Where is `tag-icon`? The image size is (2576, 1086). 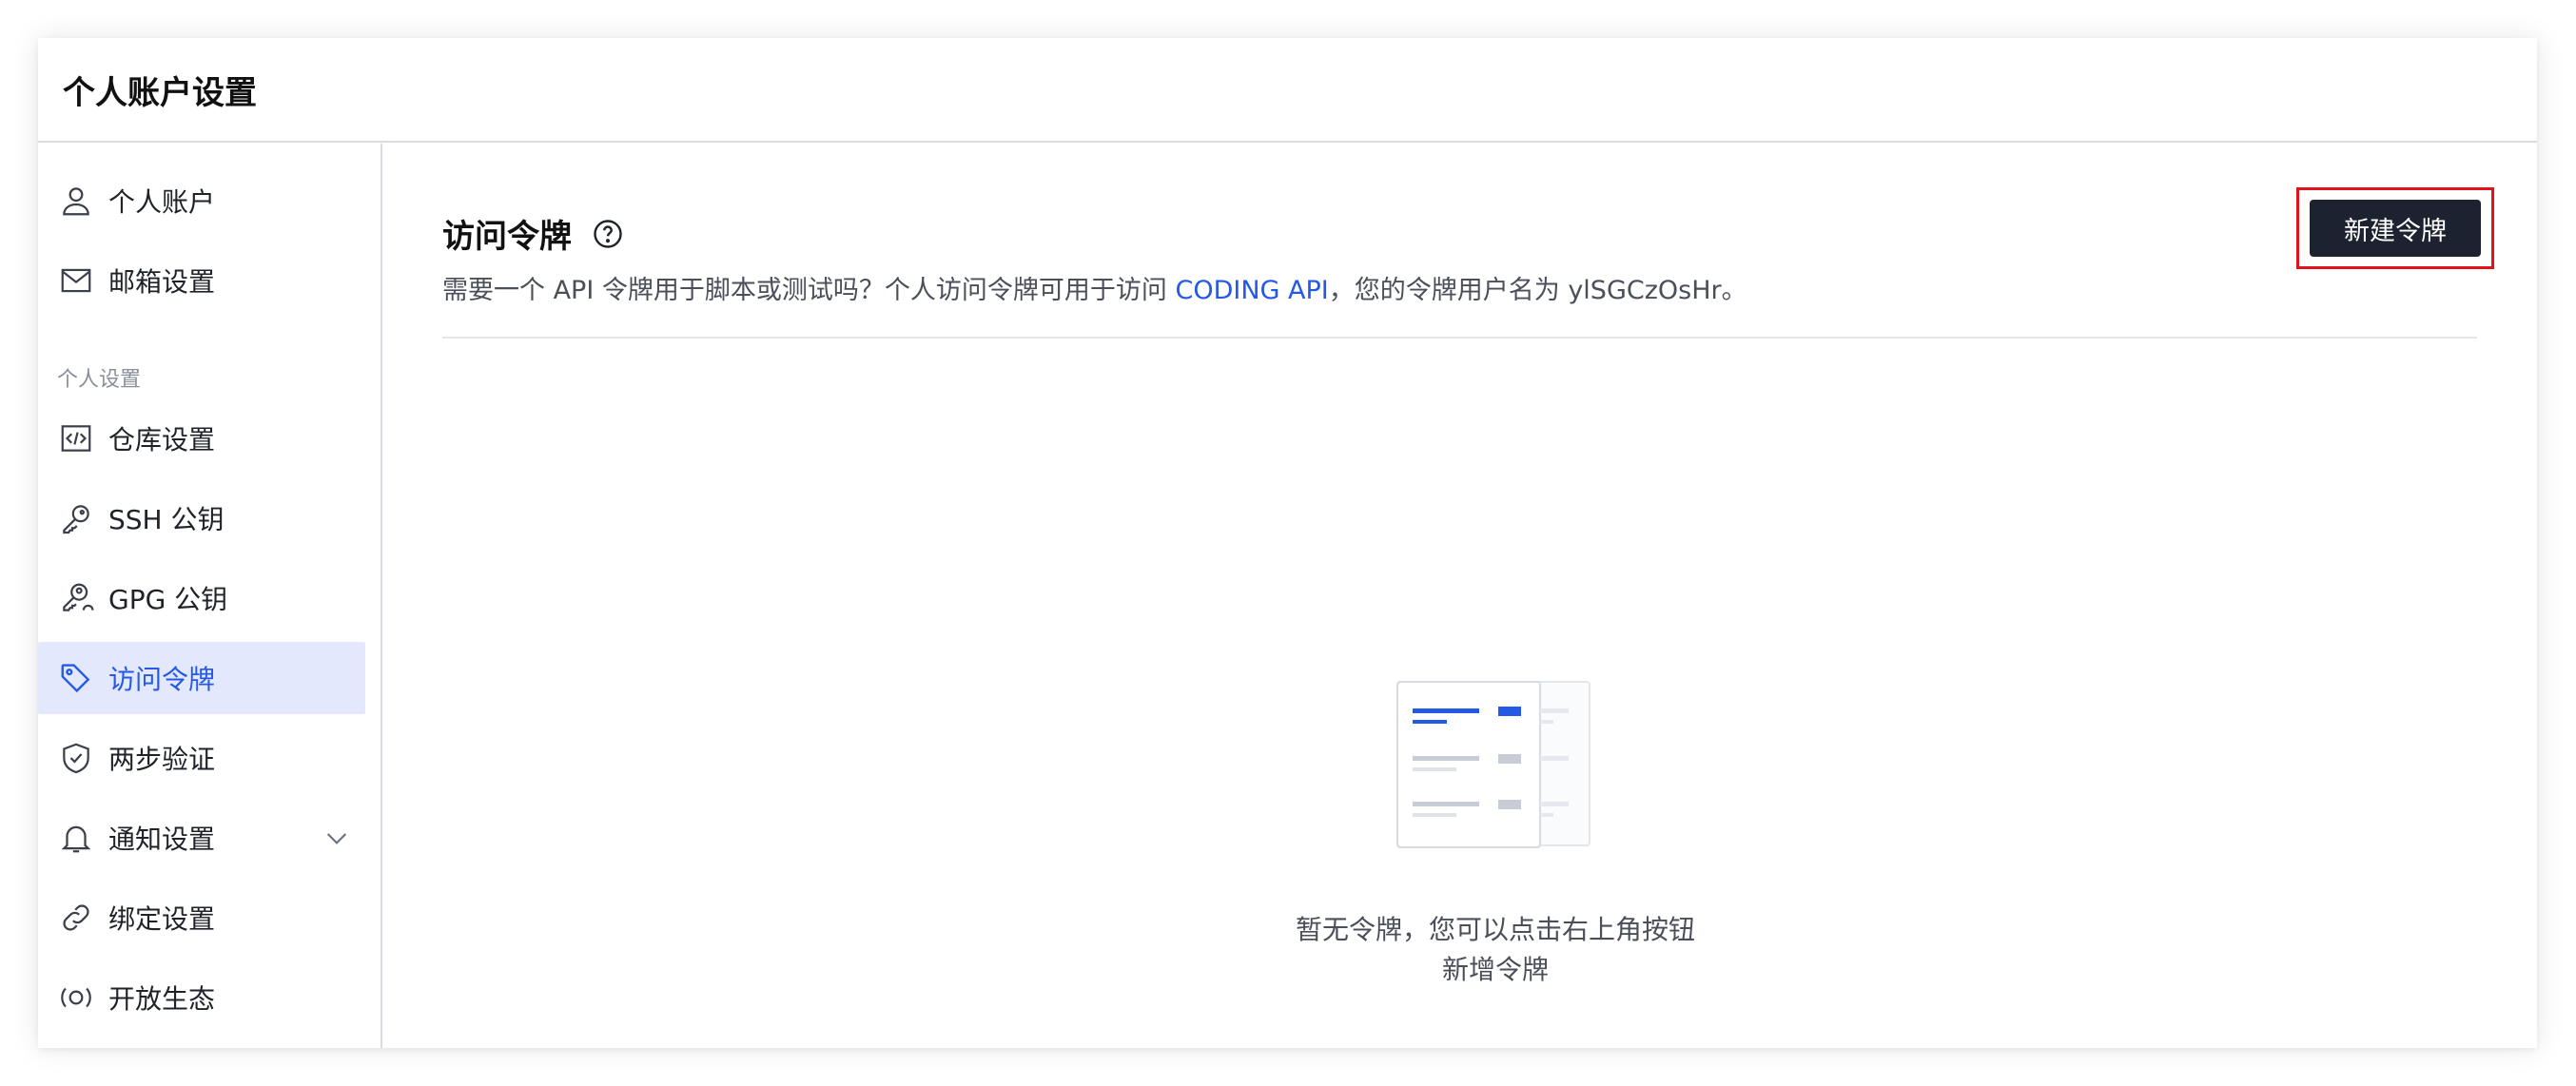 tag-icon is located at coordinates (76, 678).